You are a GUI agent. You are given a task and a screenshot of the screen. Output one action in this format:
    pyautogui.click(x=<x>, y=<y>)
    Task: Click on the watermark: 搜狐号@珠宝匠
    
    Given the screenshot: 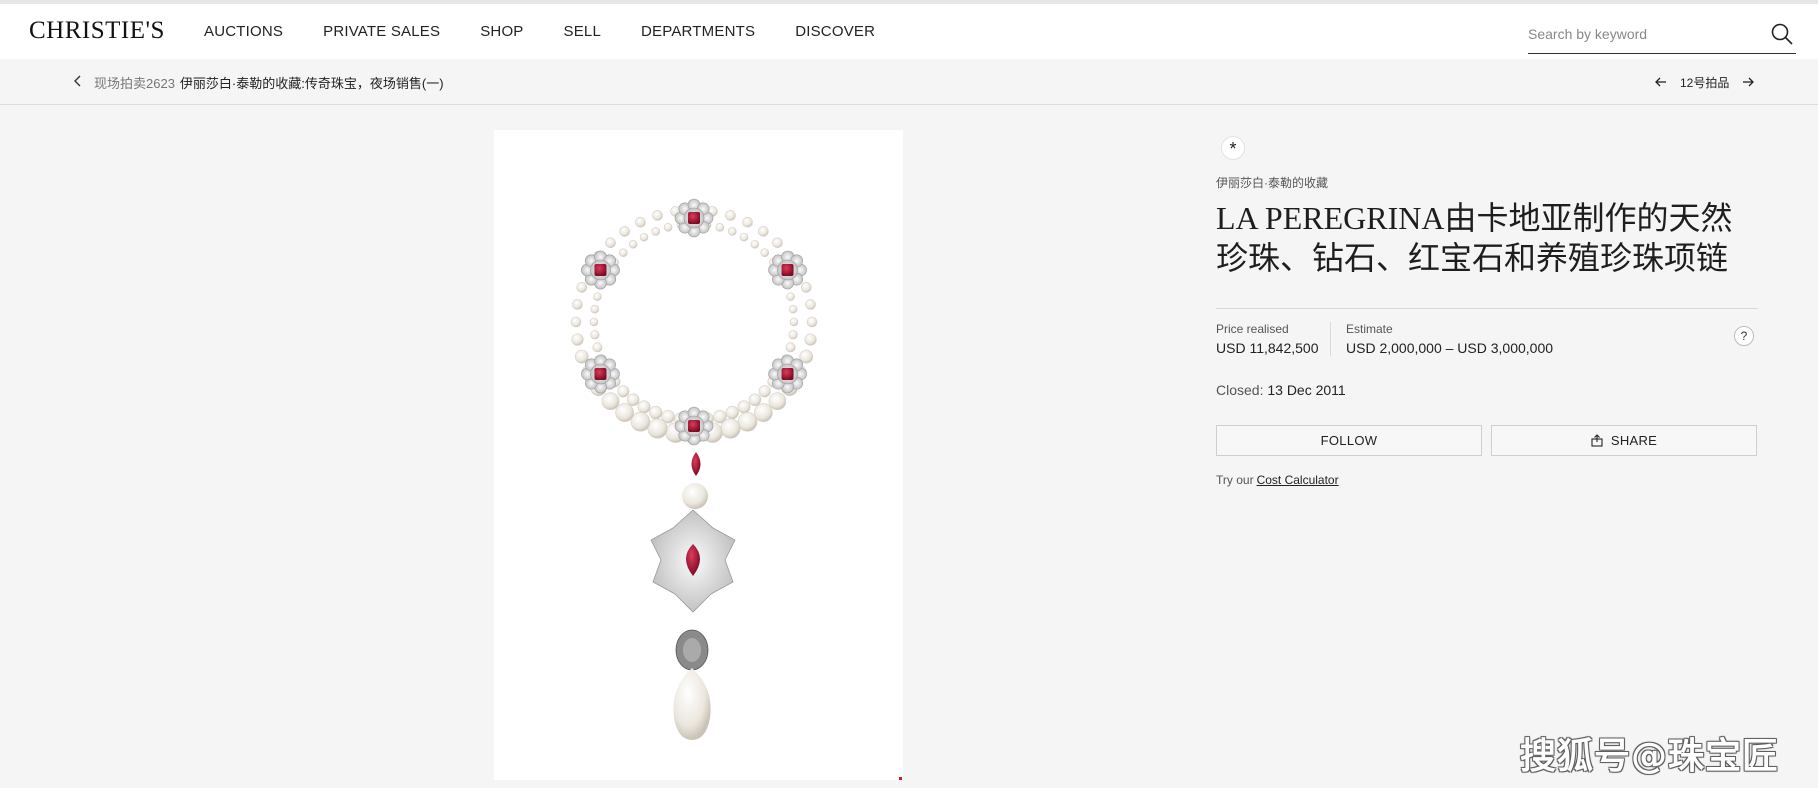 What is the action you would take?
    pyautogui.click(x=1650, y=756)
    